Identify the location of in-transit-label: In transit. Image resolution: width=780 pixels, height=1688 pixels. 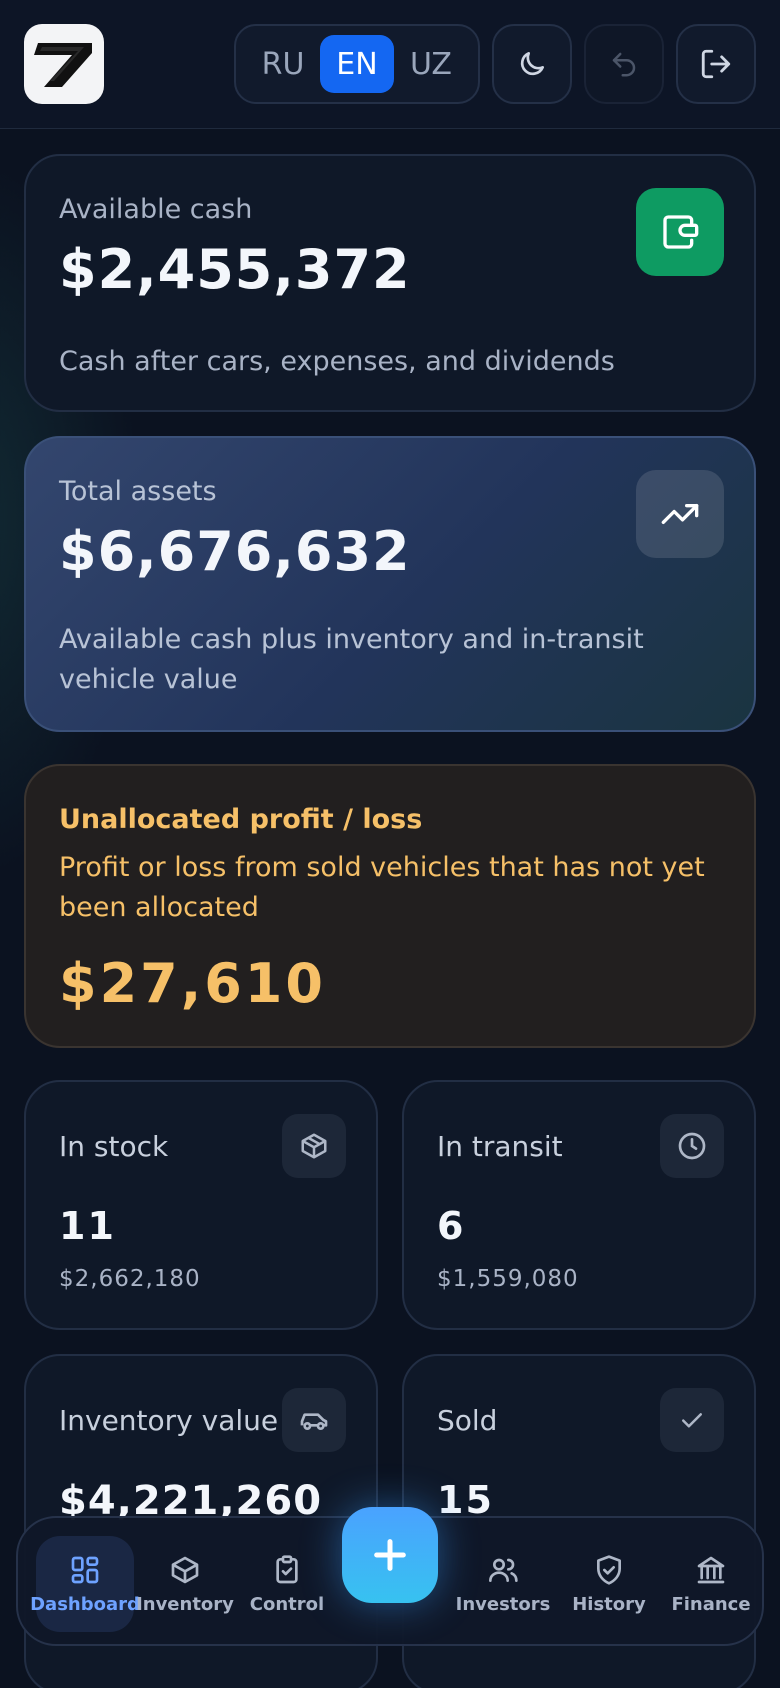
(500, 1146).